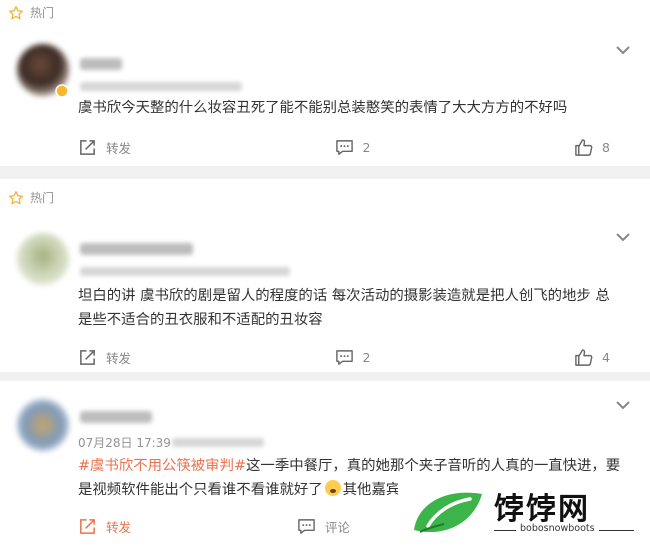  I want to click on vip-badge-icon, so click(62, 91).